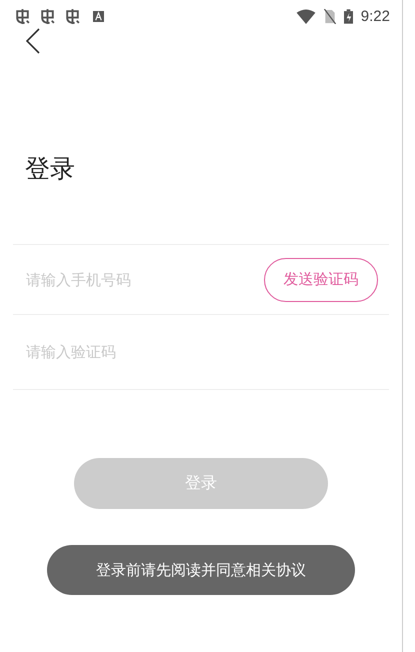 This screenshot has width=415, height=652. I want to click on battery-icon, so click(348, 16).